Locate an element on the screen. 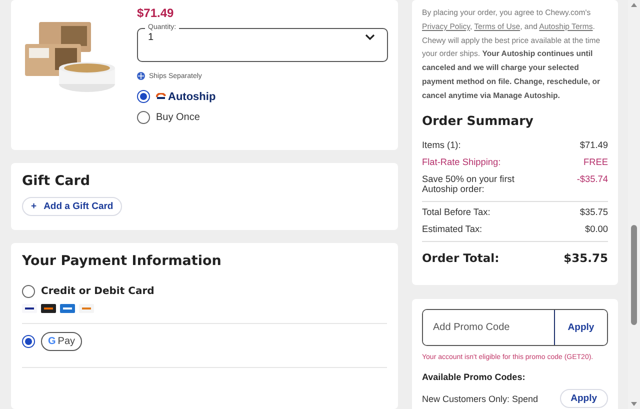  scrollbar-thumb is located at coordinates (634, 275).